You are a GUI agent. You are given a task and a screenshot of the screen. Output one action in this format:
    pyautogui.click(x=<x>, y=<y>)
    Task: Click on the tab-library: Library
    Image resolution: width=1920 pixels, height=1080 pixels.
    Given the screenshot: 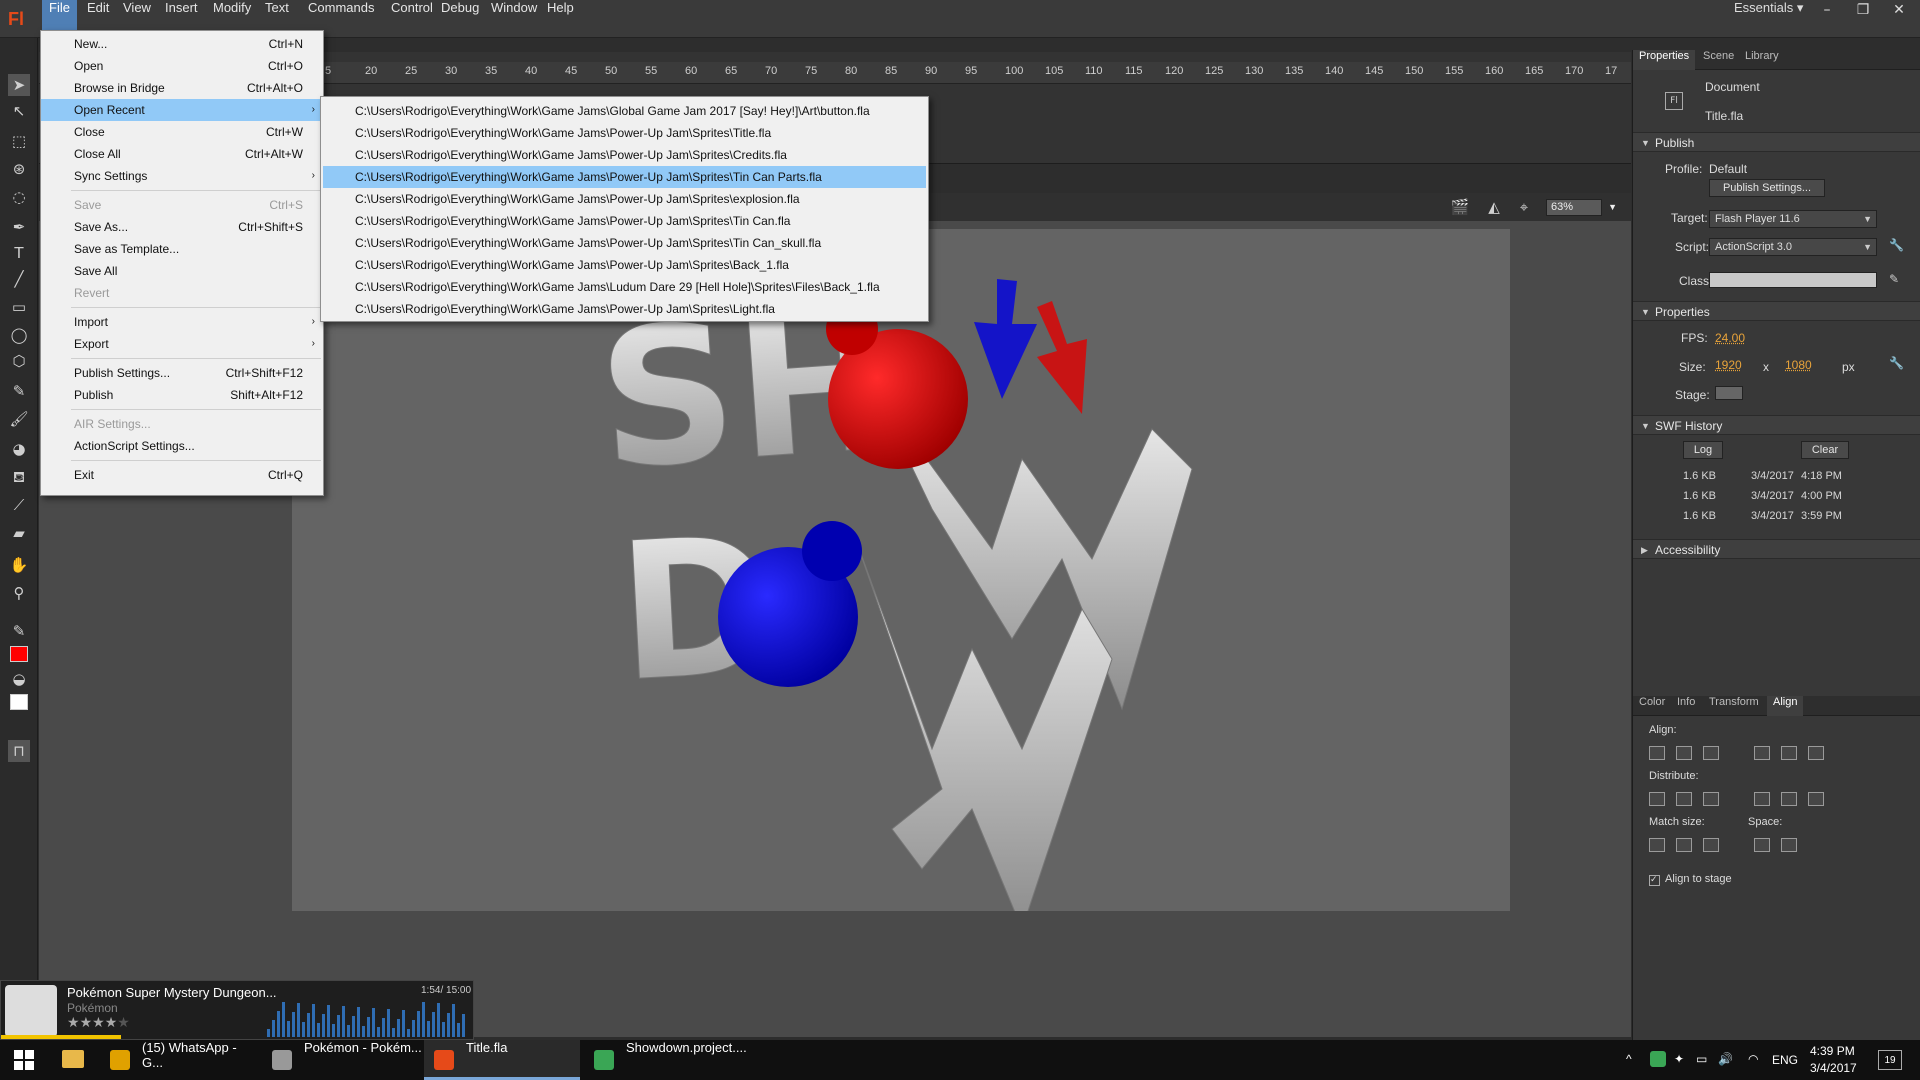 What is the action you would take?
    pyautogui.click(x=1762, y=60)
    